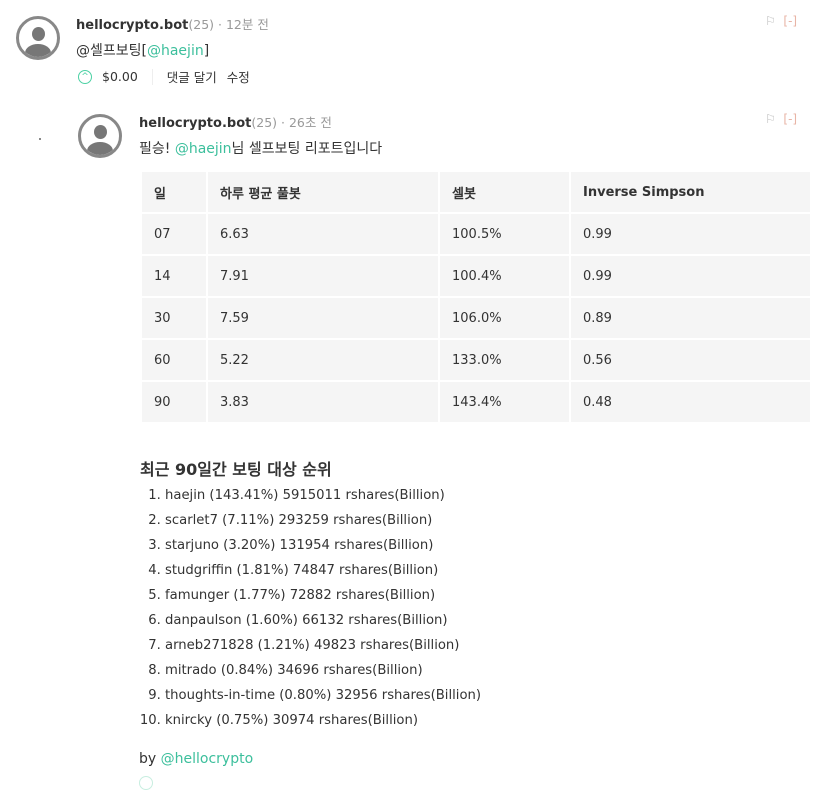 The height and width of the screenshot is (790, 830). What do you see at coordinates (504, 318) in the screenshot?
I see `table-cell: 106.0%` at bounding box center [504, 318].